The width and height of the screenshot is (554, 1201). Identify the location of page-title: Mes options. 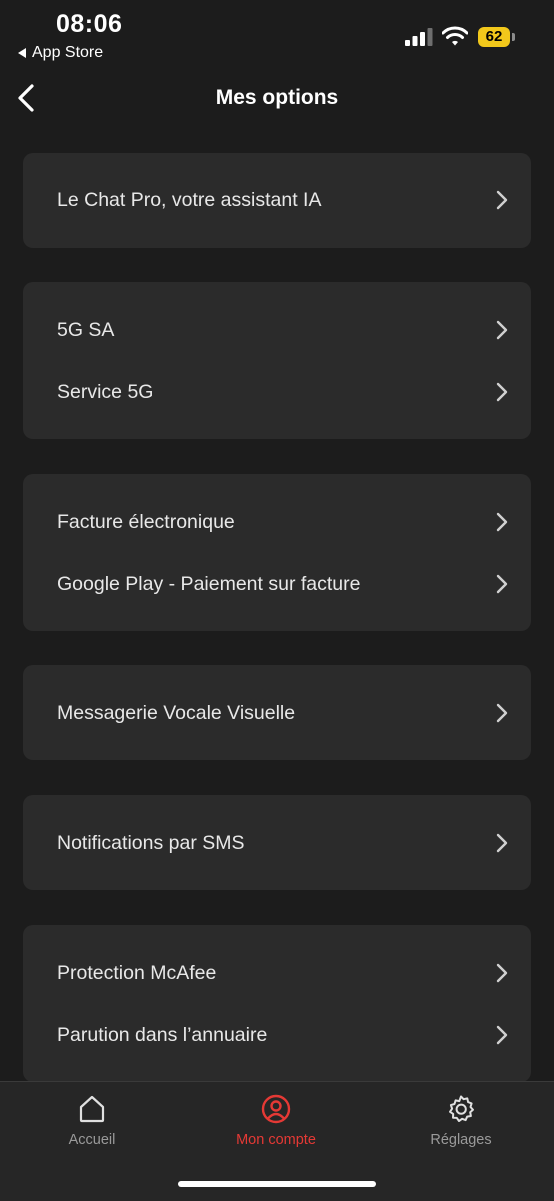
(277, 97).